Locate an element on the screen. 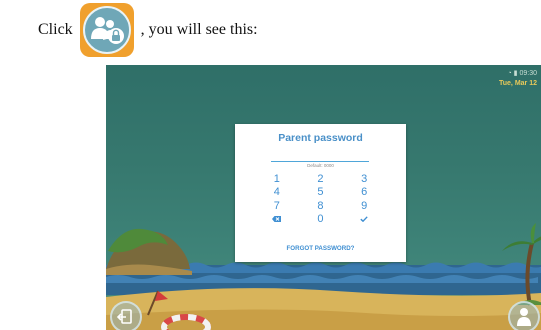 This screenshot has width=541, height=330. key-0: 0 is located at coordinates (321, 220).